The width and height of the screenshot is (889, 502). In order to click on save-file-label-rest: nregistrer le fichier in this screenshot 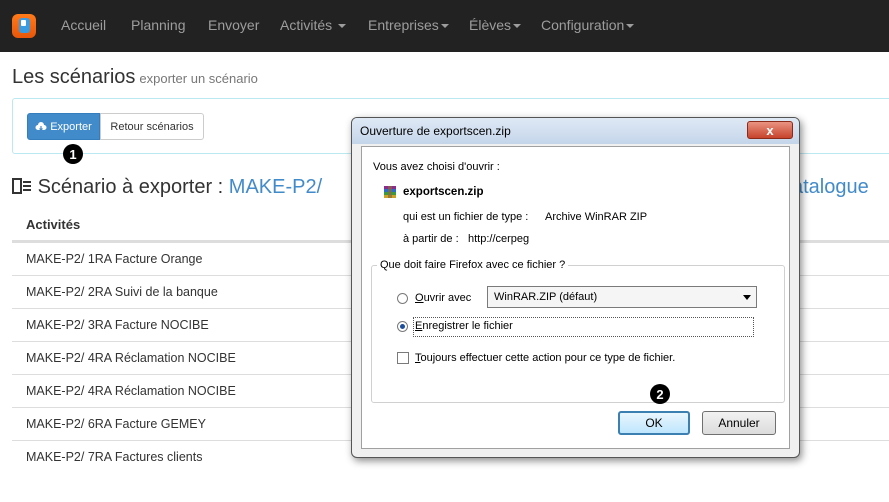, I will do `click(467, 326)`.